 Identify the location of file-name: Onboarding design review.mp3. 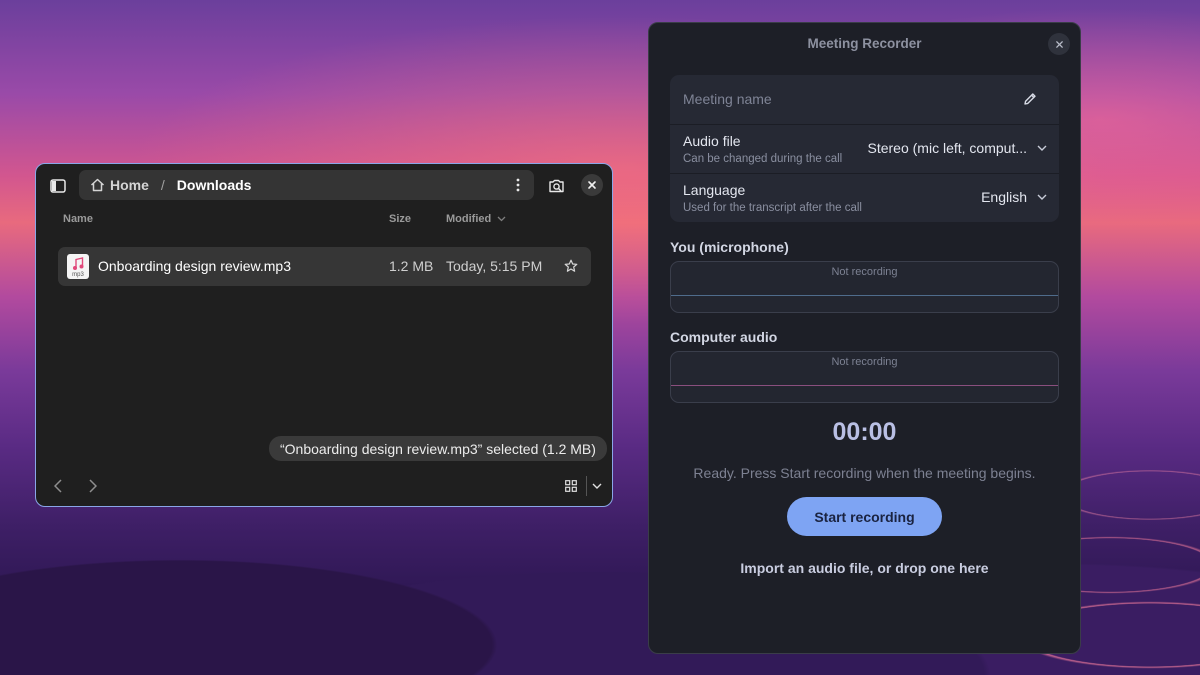
(195, 266).